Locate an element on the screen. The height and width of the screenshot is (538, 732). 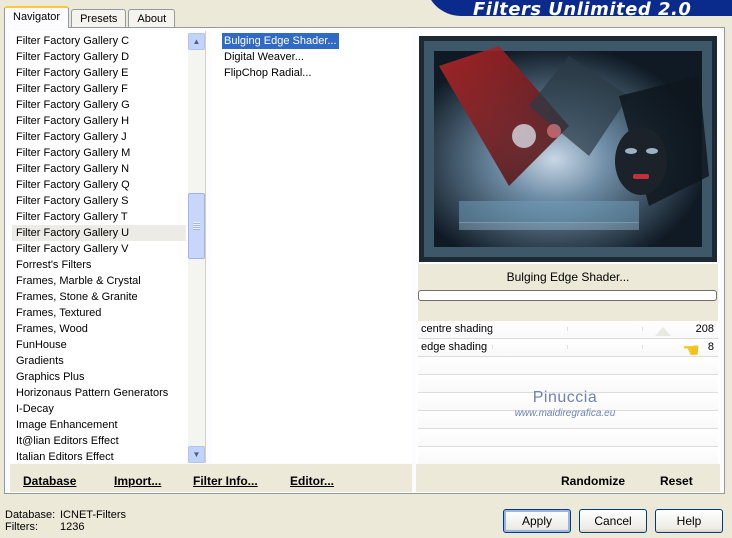
category-item: Image Enhancement is located at coordinates (99, 425).